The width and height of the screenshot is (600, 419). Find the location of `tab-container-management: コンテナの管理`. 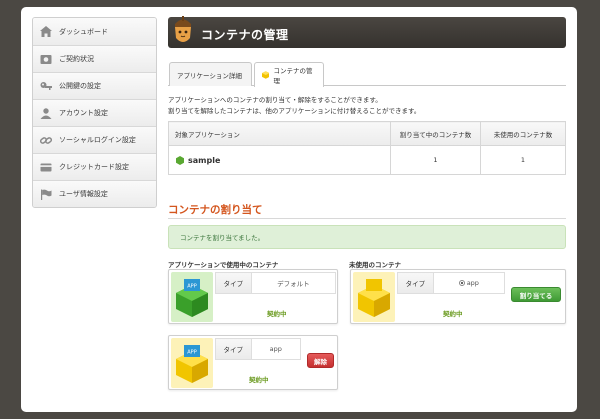

tab-container-management: コンテナの管理 is located at coordinates (289, 74).